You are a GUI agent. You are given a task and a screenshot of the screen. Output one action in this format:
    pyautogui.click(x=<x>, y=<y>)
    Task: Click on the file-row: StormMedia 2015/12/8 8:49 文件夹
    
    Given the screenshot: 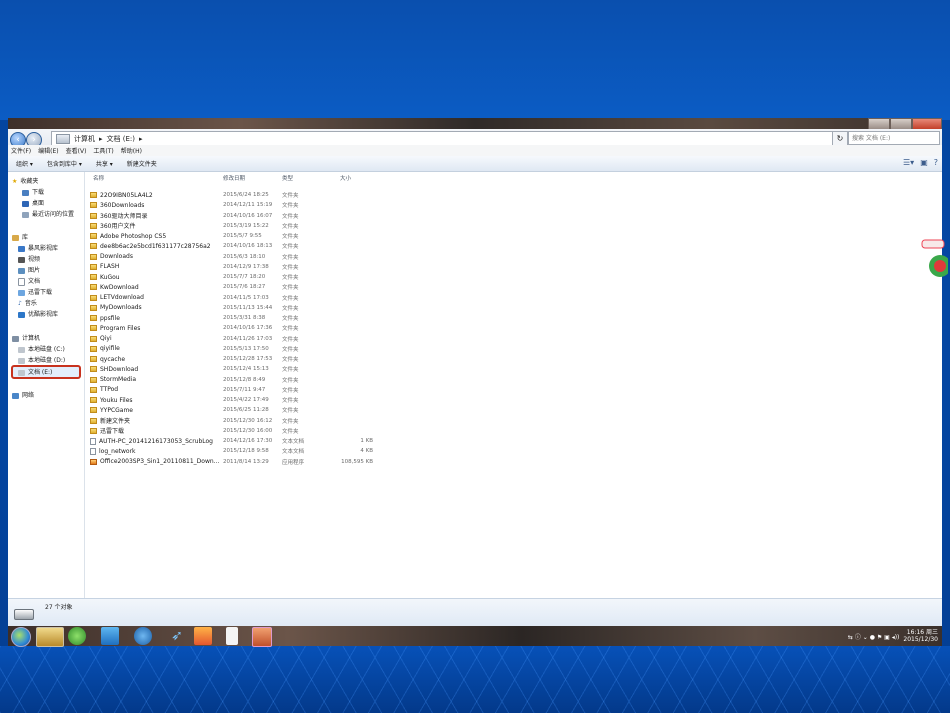 What is the action you would take?
    pyautogui.click(x=235, y=380)
    